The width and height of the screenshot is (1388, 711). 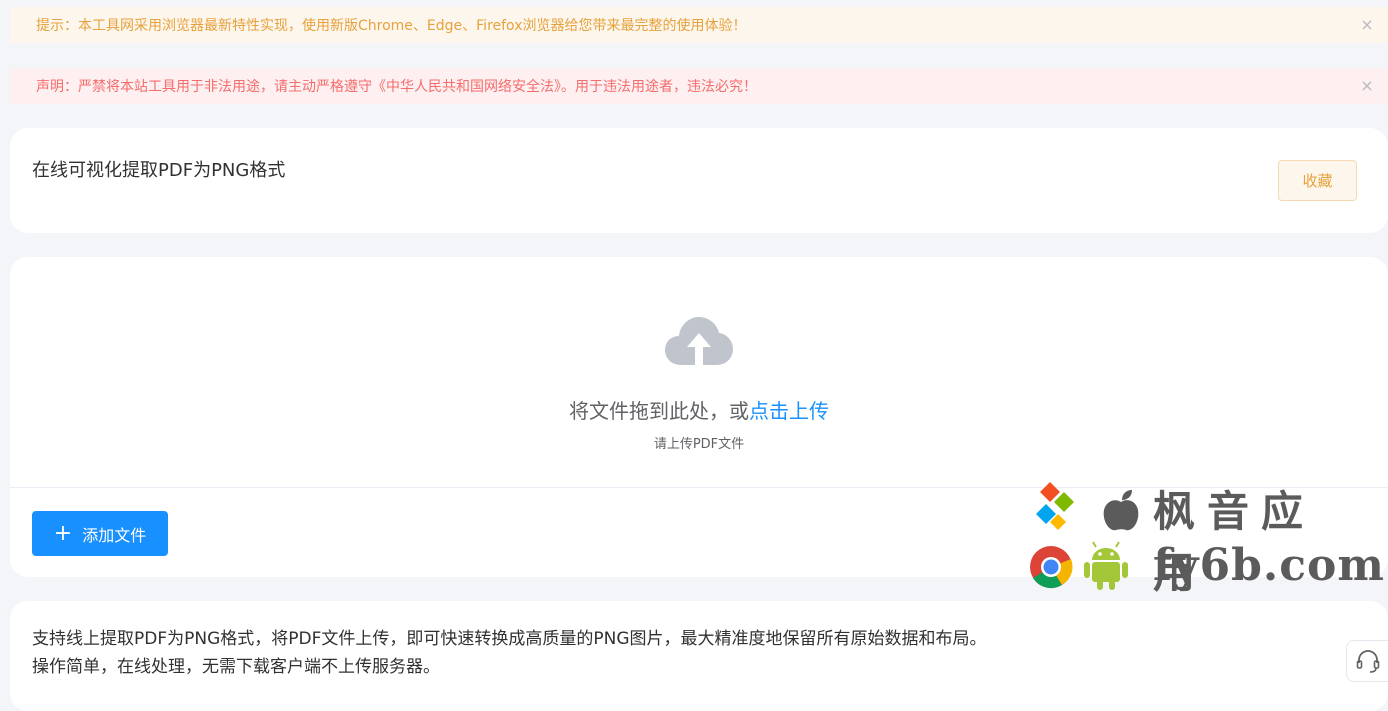 I want to click on plus-icon: +, so click(x=63, y=533).